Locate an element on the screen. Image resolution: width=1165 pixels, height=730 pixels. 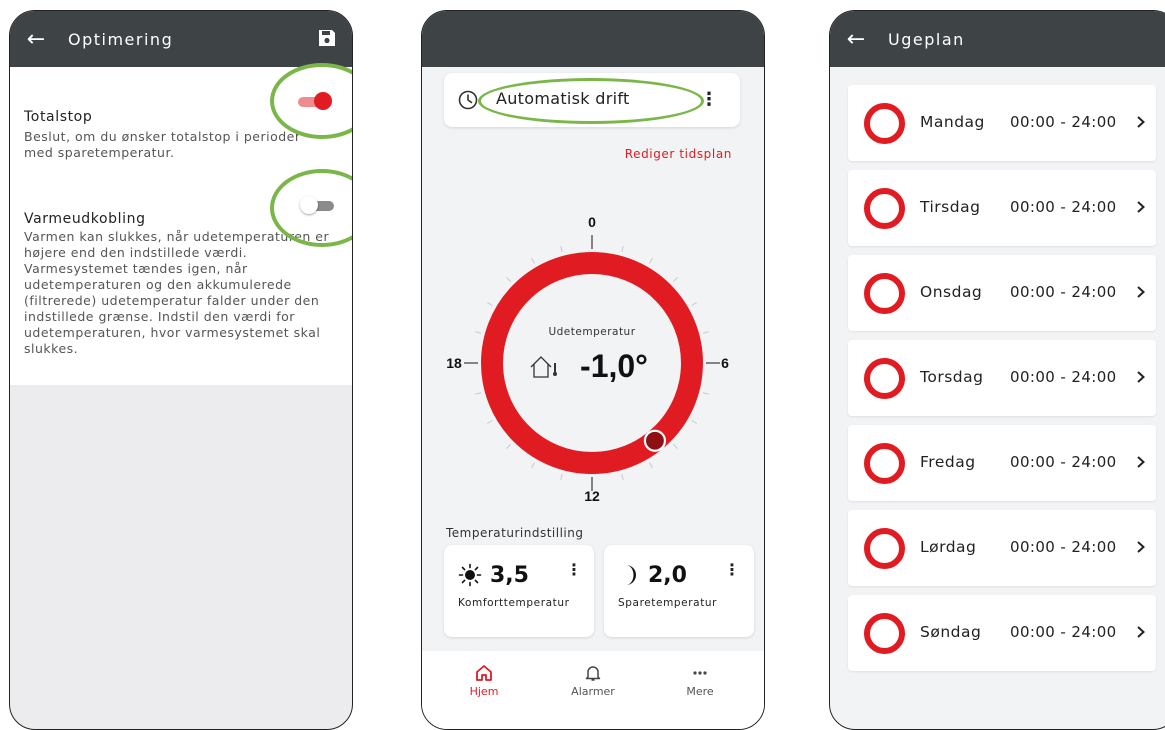
day-row: Tirsdag 00:00 - 24:00 is located at coordinates (1002, 208).